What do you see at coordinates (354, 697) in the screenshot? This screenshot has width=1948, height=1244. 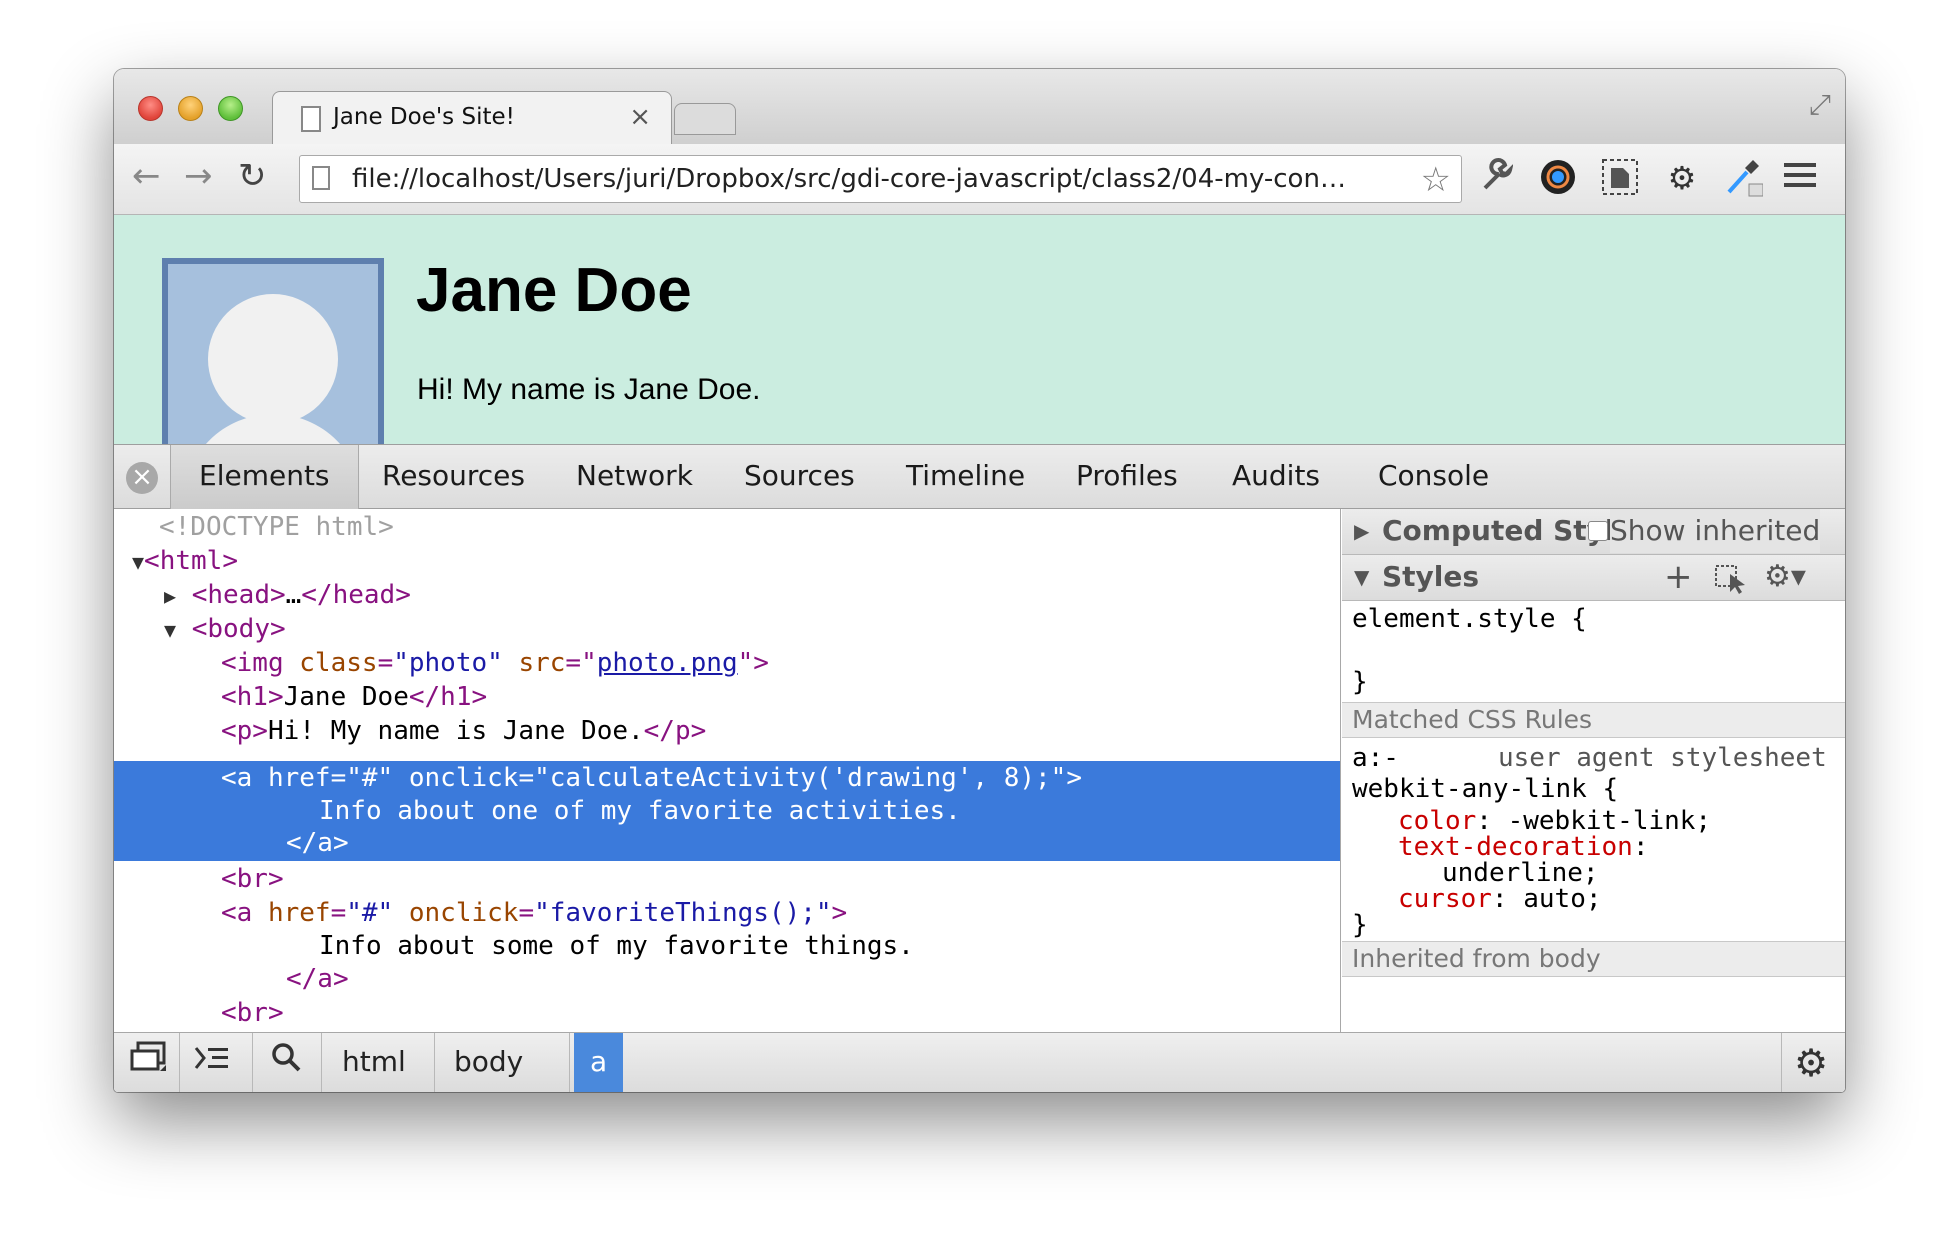 I see `dom-node-h1: <h1>Jane Doe</h1>` at bounding box center [354, 697].